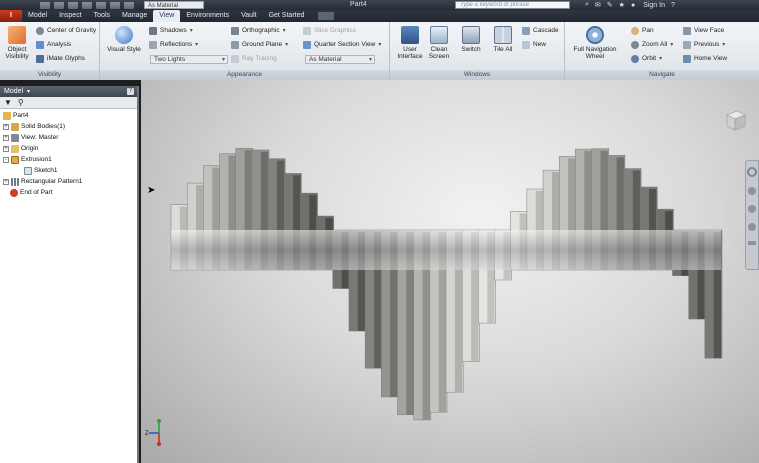 The height and width of the screenshot is (463, 759). What do you see at coordinates (8, 102) in the screenshot?
I see `filter-icon: ▼` at bounding box center [8, 102].